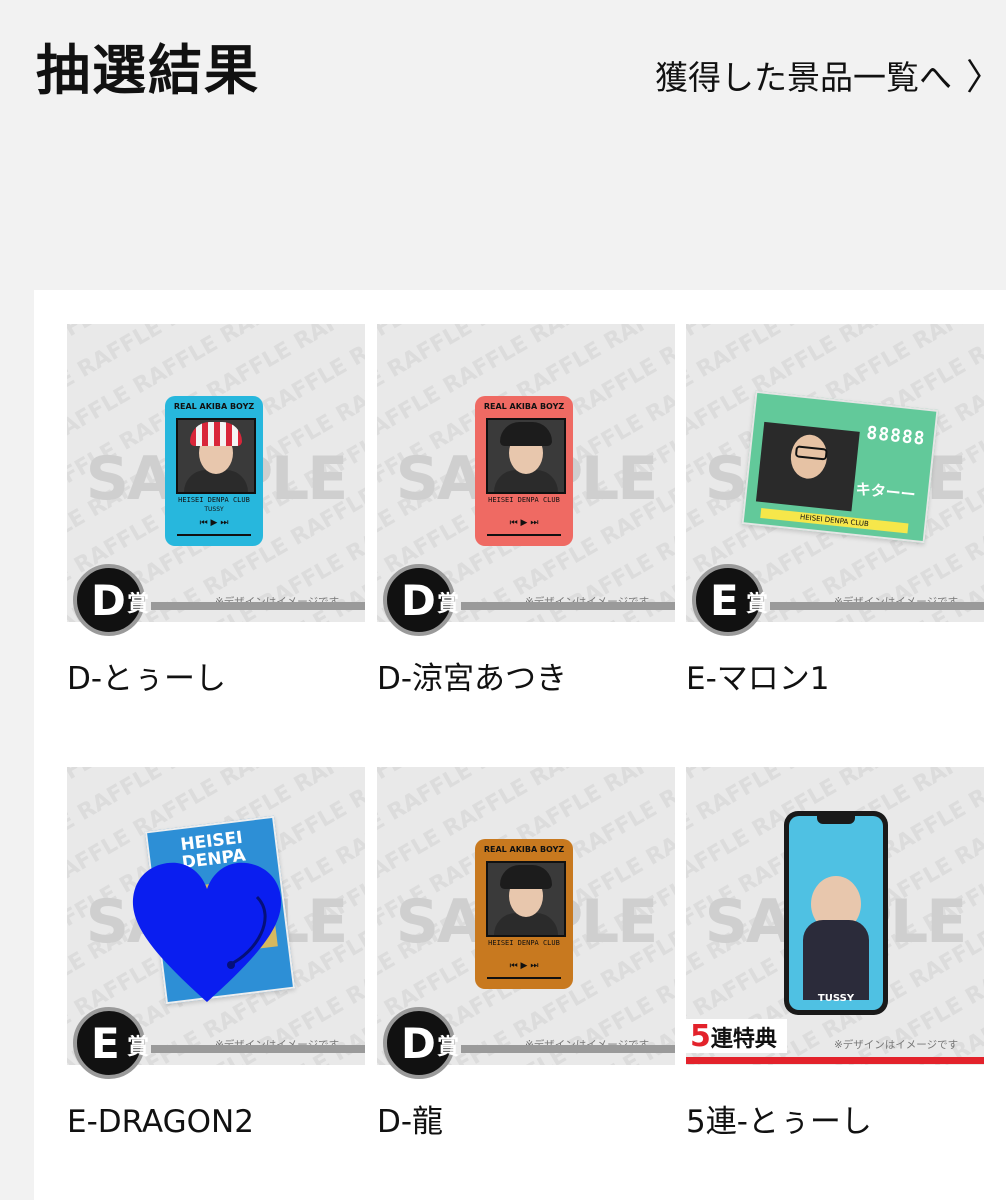 This screenshot has height=1200, width=1006. I want to click on chevron-right-icon: 〉, so click(984, 77).